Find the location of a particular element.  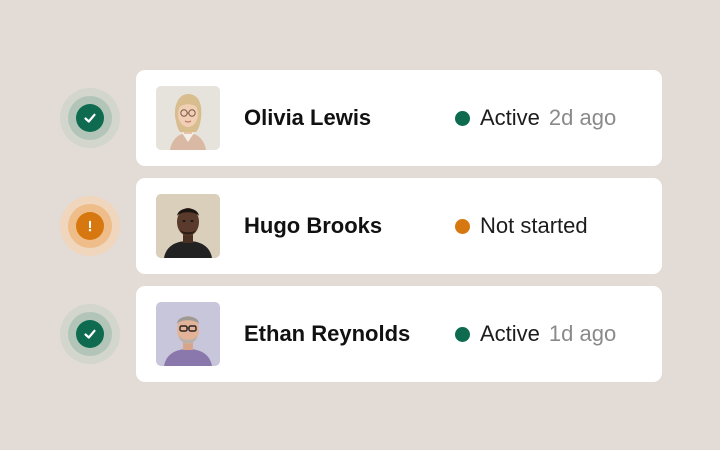

last-active-time: 1d ago is located at coordinates (582, 333).